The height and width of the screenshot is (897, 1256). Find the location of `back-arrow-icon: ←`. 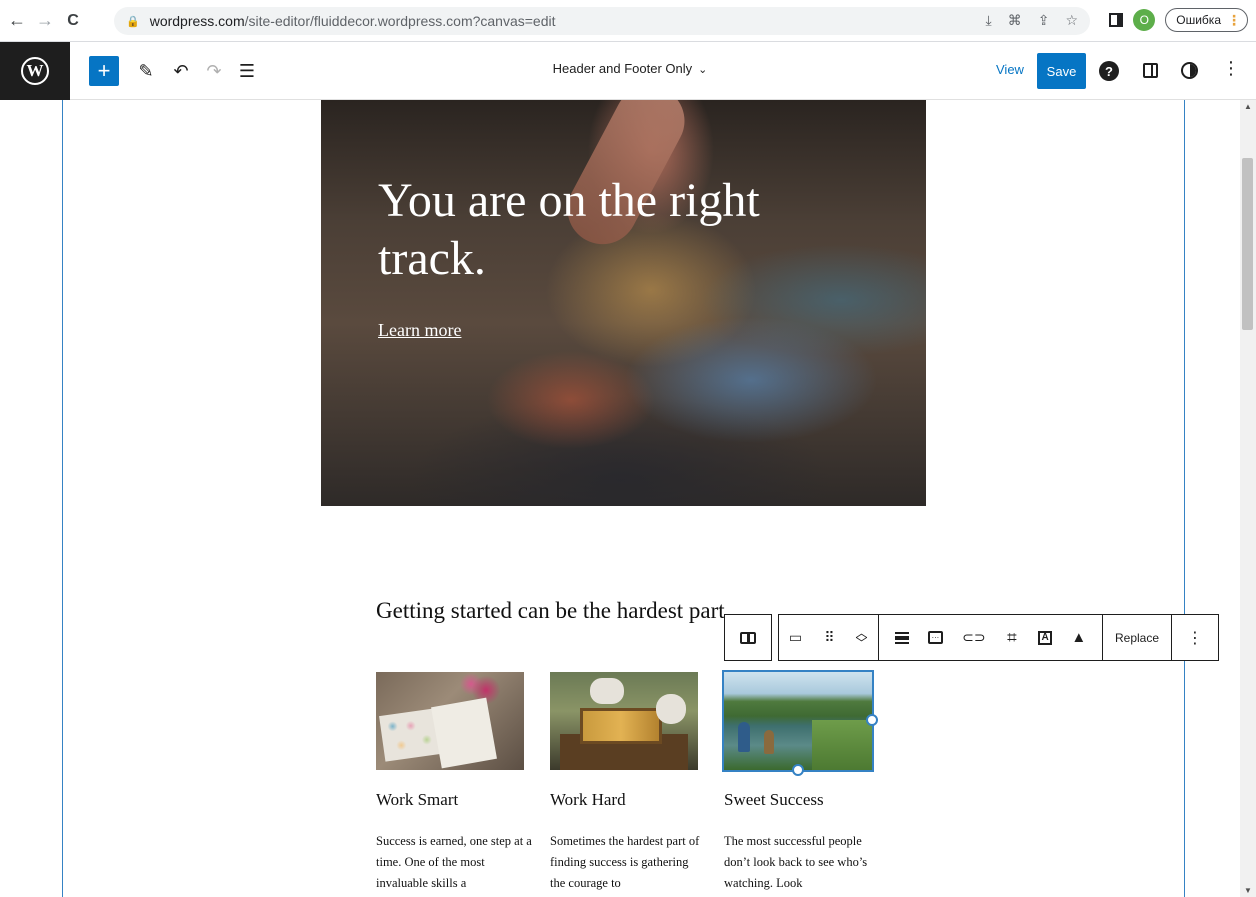

back-arrow-icon: ← is located at coordinates (17, 21).